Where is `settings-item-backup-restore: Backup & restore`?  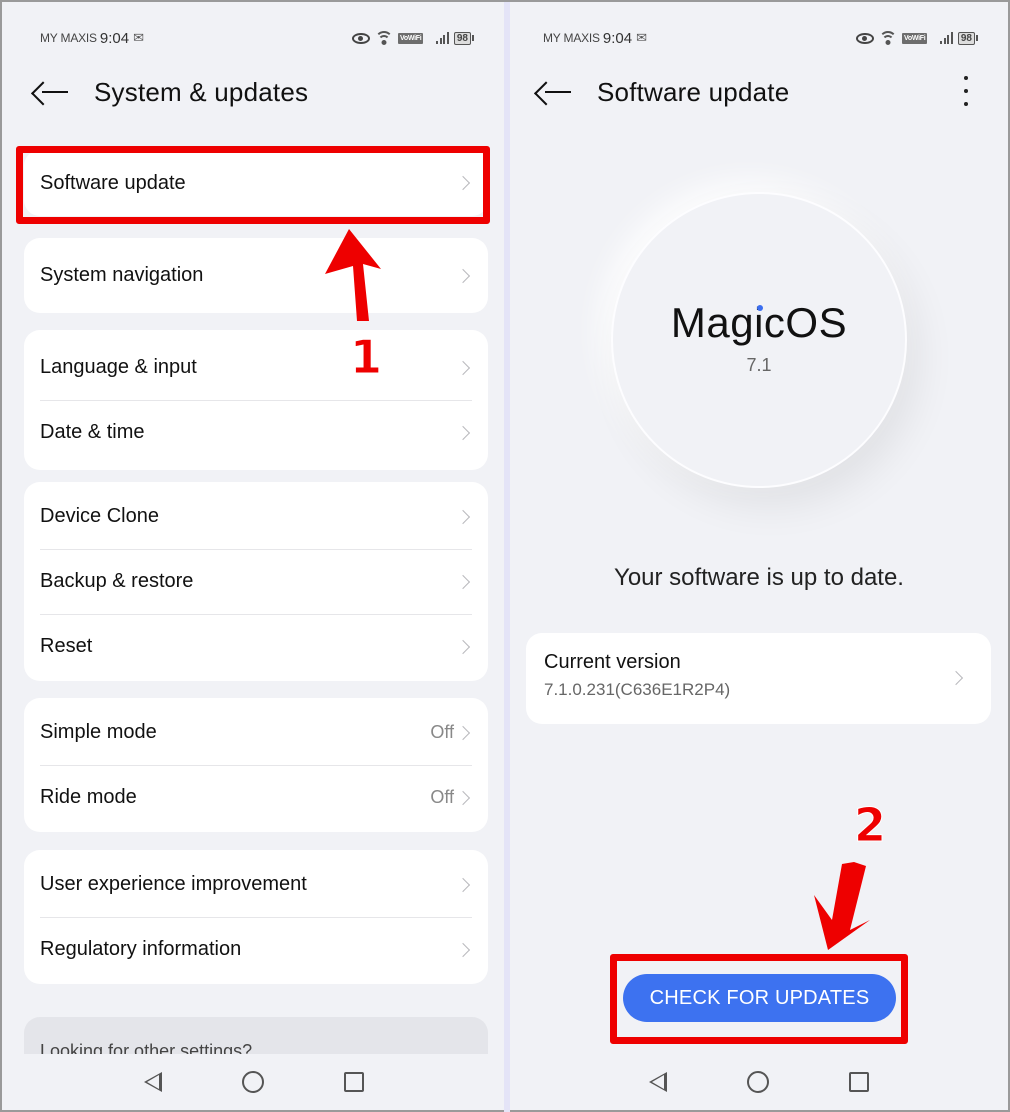
settings-item-backup-restore: Backup & restore is located at coordinates (256, 581).